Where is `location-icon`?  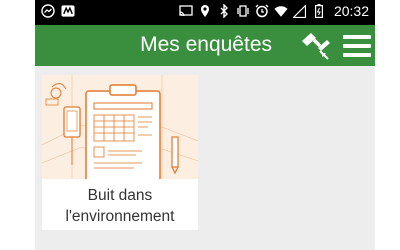
location-icon is located at coordinates (205, 11).